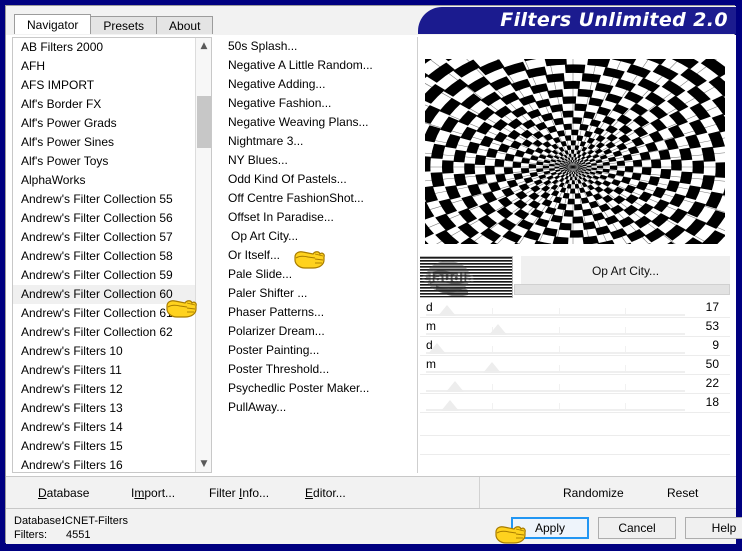 This screenshot has width=742, height=551. What do you see at coordinates (550, 528) in the screenshot?
I see `apply-button: Apply` at bounding box center [550, 528].